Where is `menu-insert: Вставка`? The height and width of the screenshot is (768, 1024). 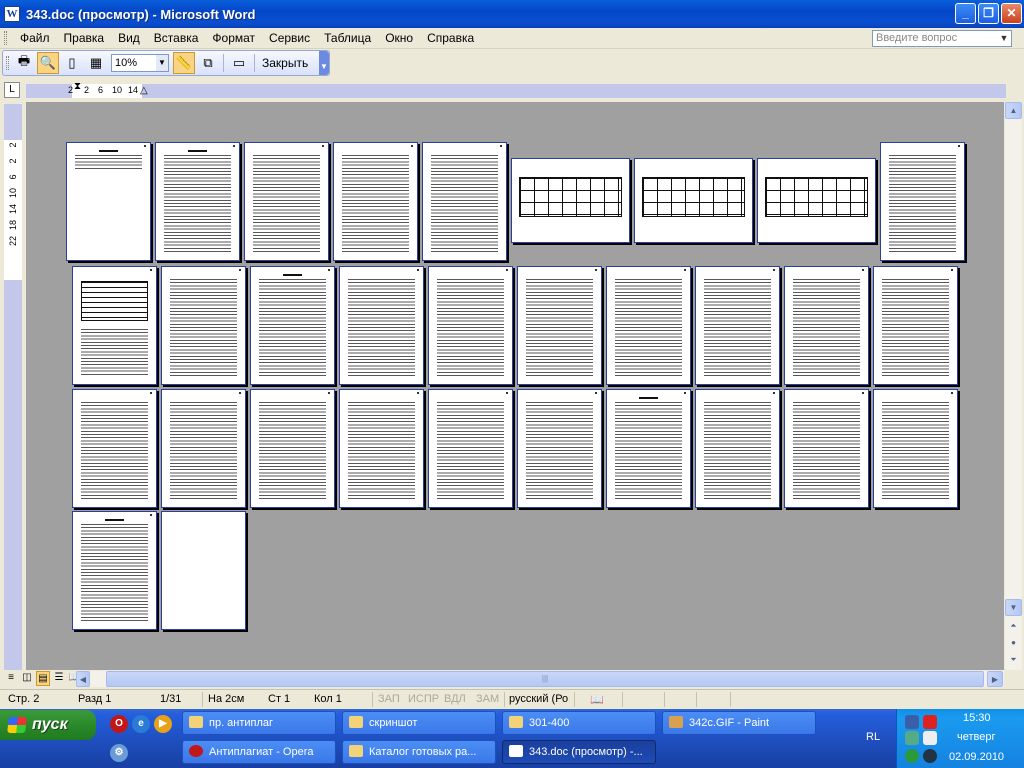 menu-insert: Вставка is located at coordinates (176, 38).